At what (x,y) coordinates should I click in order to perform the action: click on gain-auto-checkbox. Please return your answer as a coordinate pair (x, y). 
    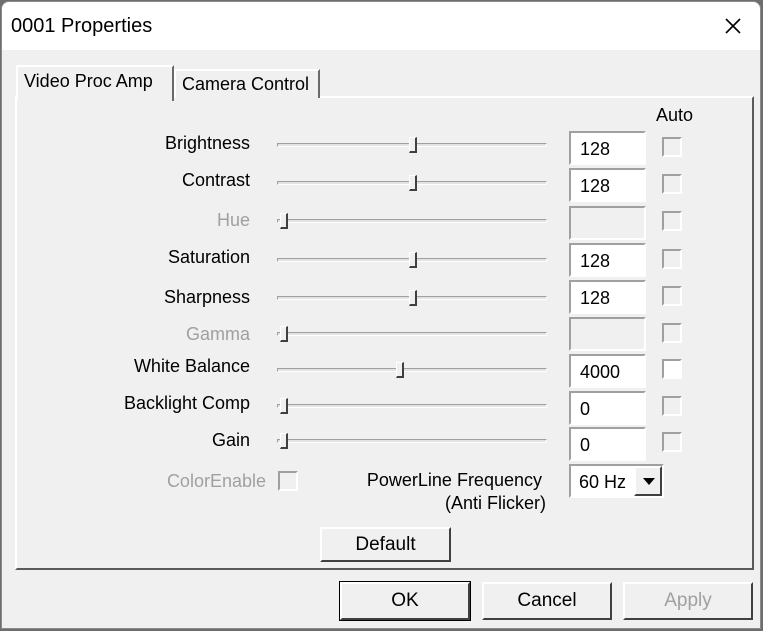
    Looking at the image, I should click on (672, 442).